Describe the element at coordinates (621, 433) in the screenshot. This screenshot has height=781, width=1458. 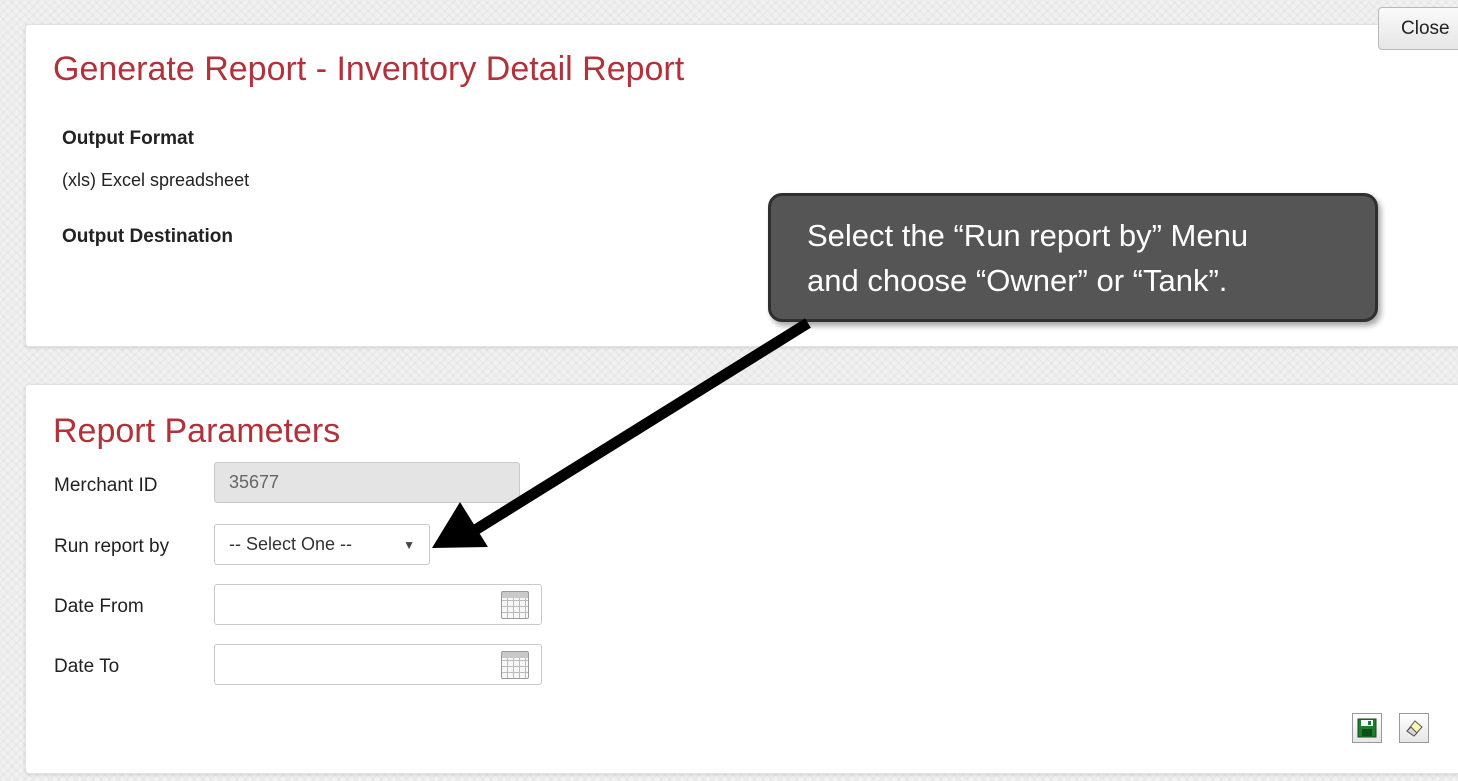
I see `pointer-arrow` at that location.